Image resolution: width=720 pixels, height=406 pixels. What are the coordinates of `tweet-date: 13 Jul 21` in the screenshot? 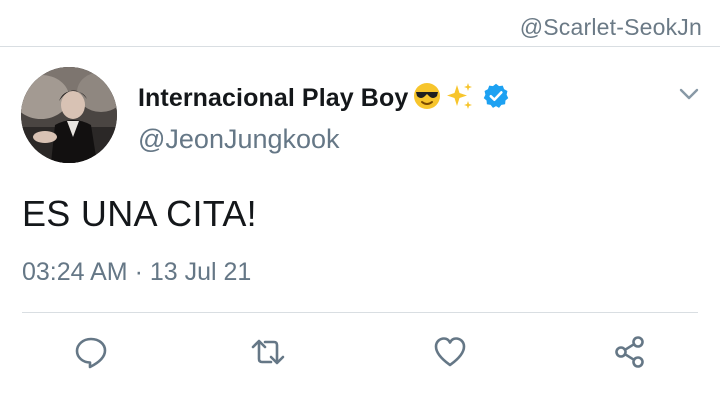 It's located at (200, 272).